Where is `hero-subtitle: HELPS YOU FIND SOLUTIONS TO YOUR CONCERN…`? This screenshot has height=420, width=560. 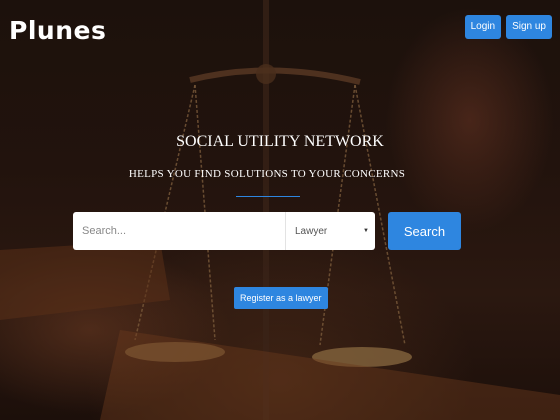 hero-subtitle: HELPS YOU FIND SOLUTIONS TO YOUR CONCERN… is located at coordinates (267, 174).